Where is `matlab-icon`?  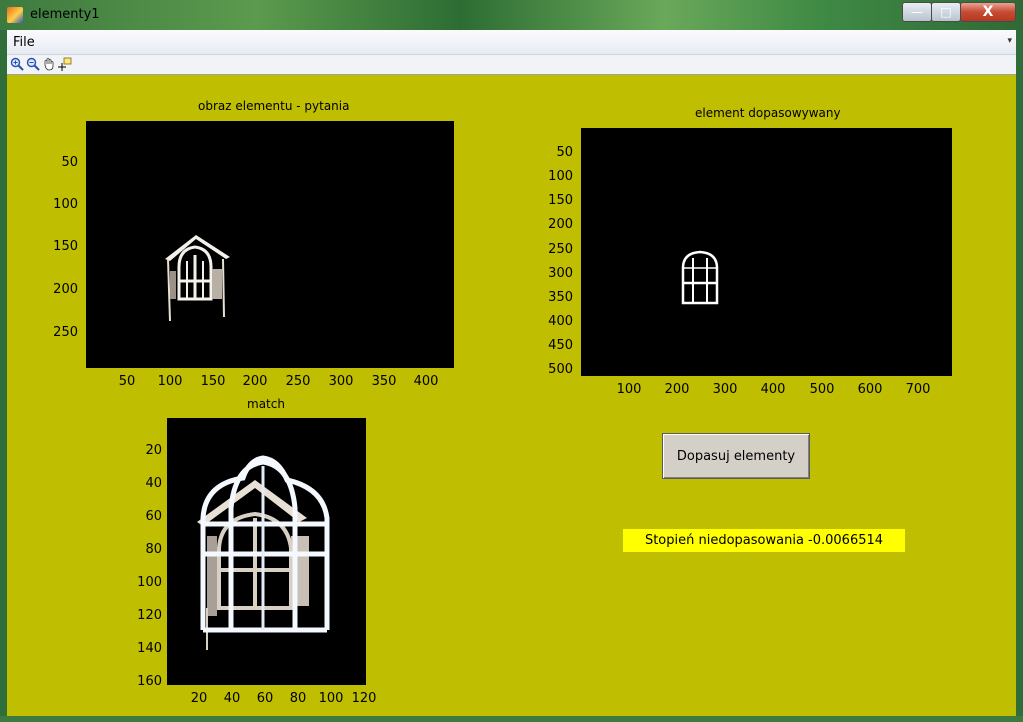 matlab-icon is located at coordinates (15, 15).